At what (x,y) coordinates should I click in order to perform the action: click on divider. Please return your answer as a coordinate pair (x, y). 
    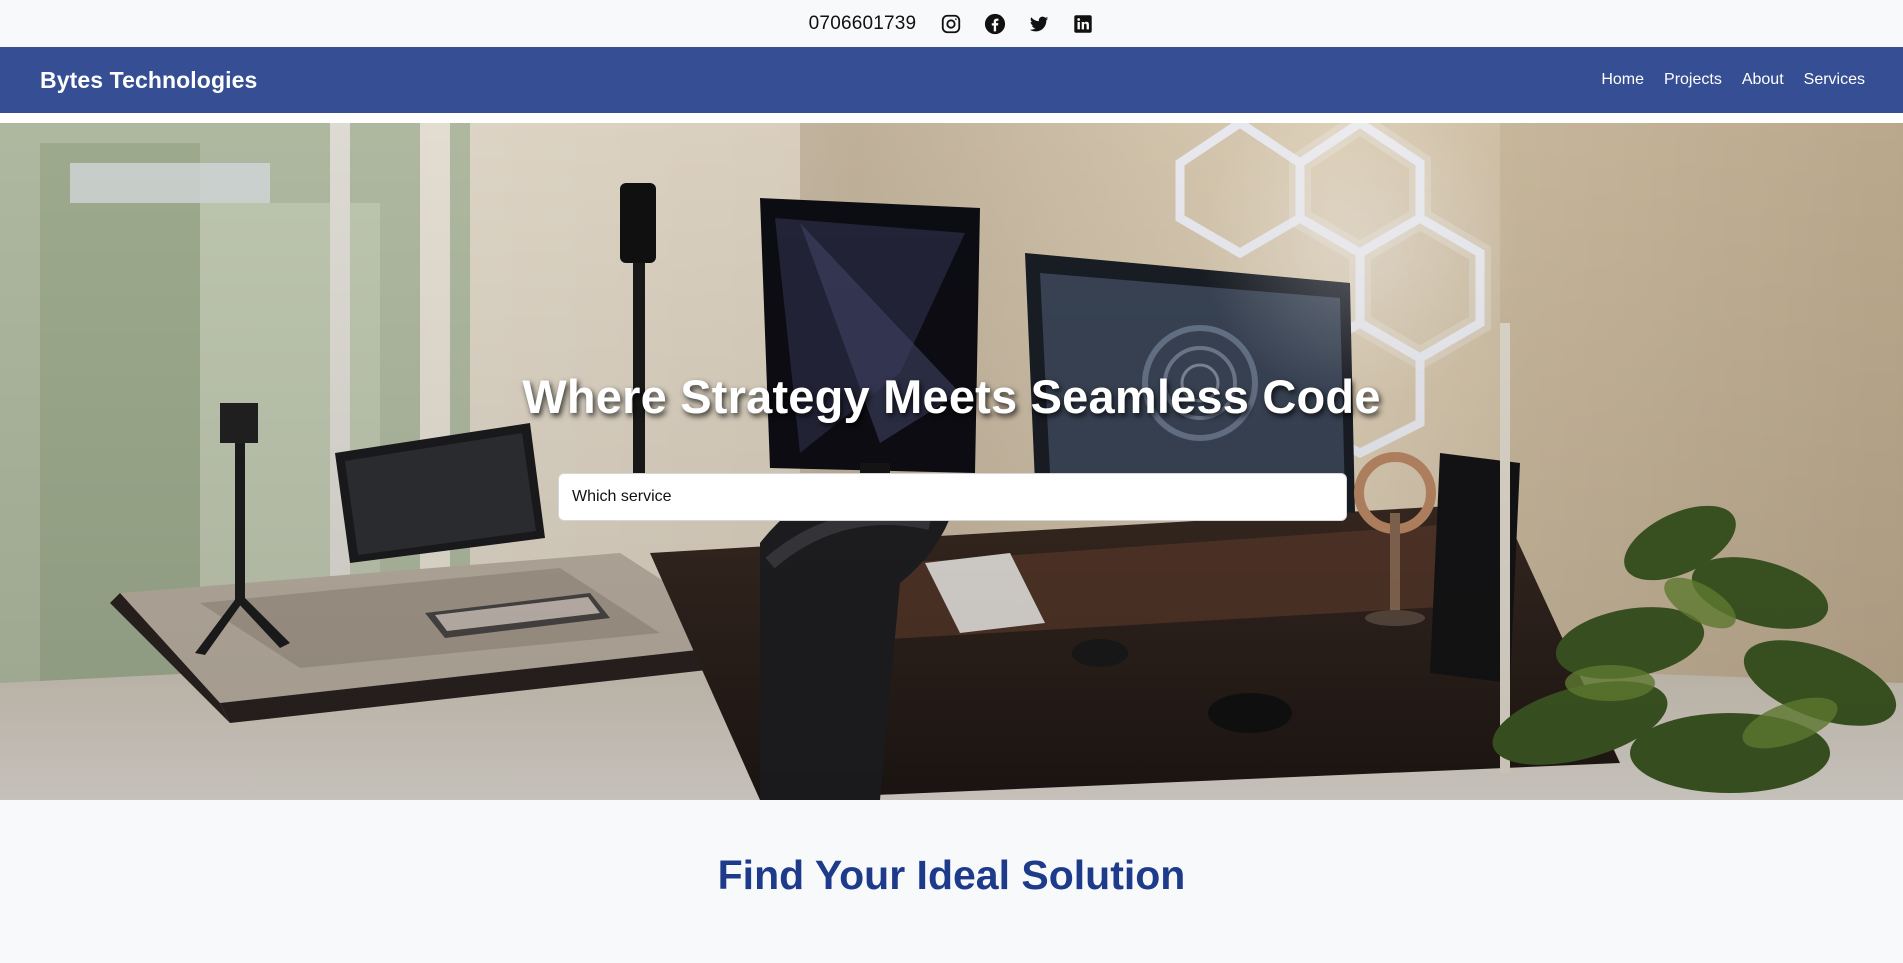
    Looking at the image, I should click on (951, 118).